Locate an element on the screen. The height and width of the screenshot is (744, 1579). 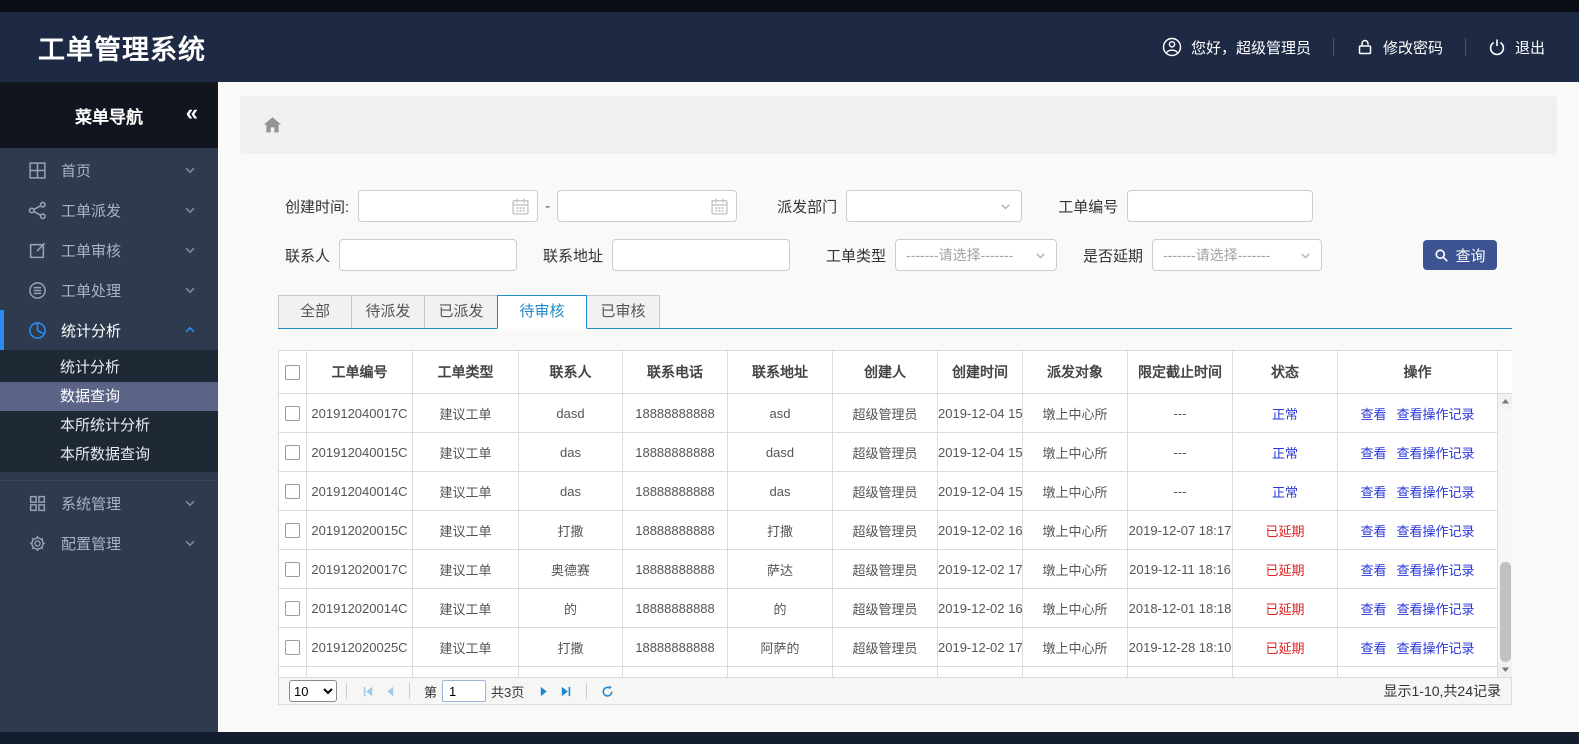
status-tab: 待派发 is located at coordinates (388, 311).